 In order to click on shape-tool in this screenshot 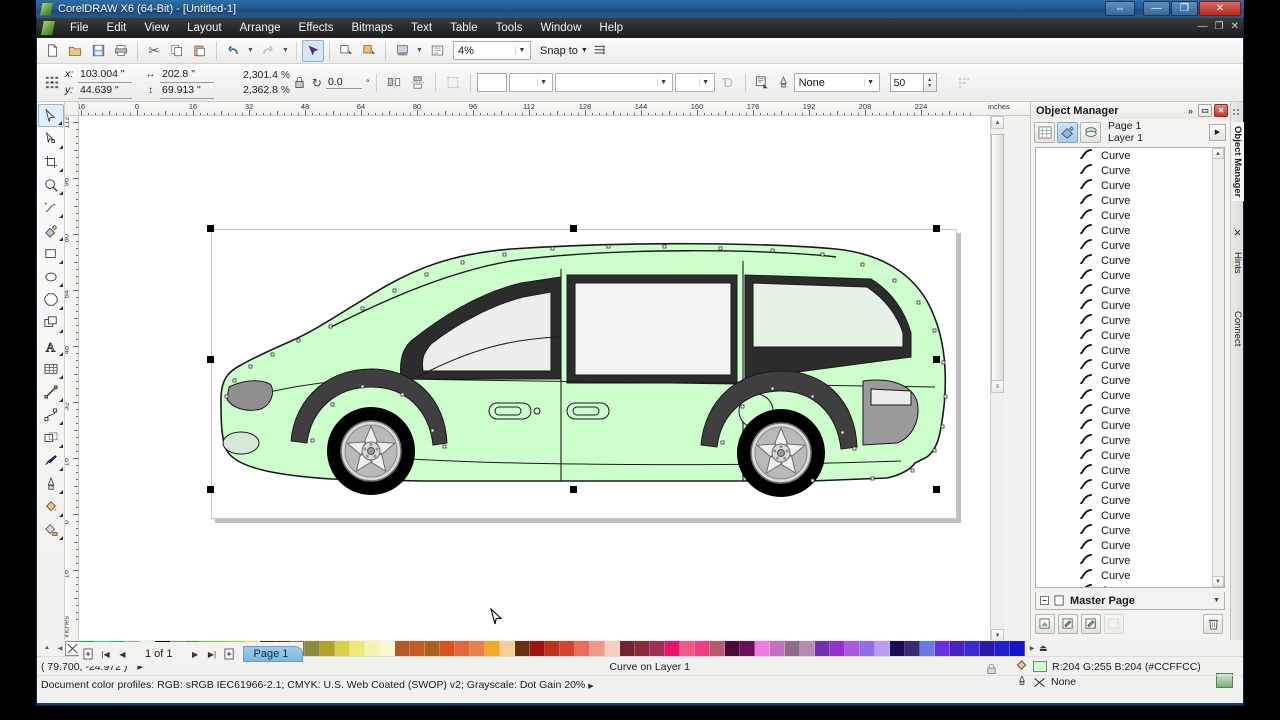, I will do `click(51, 138)`.